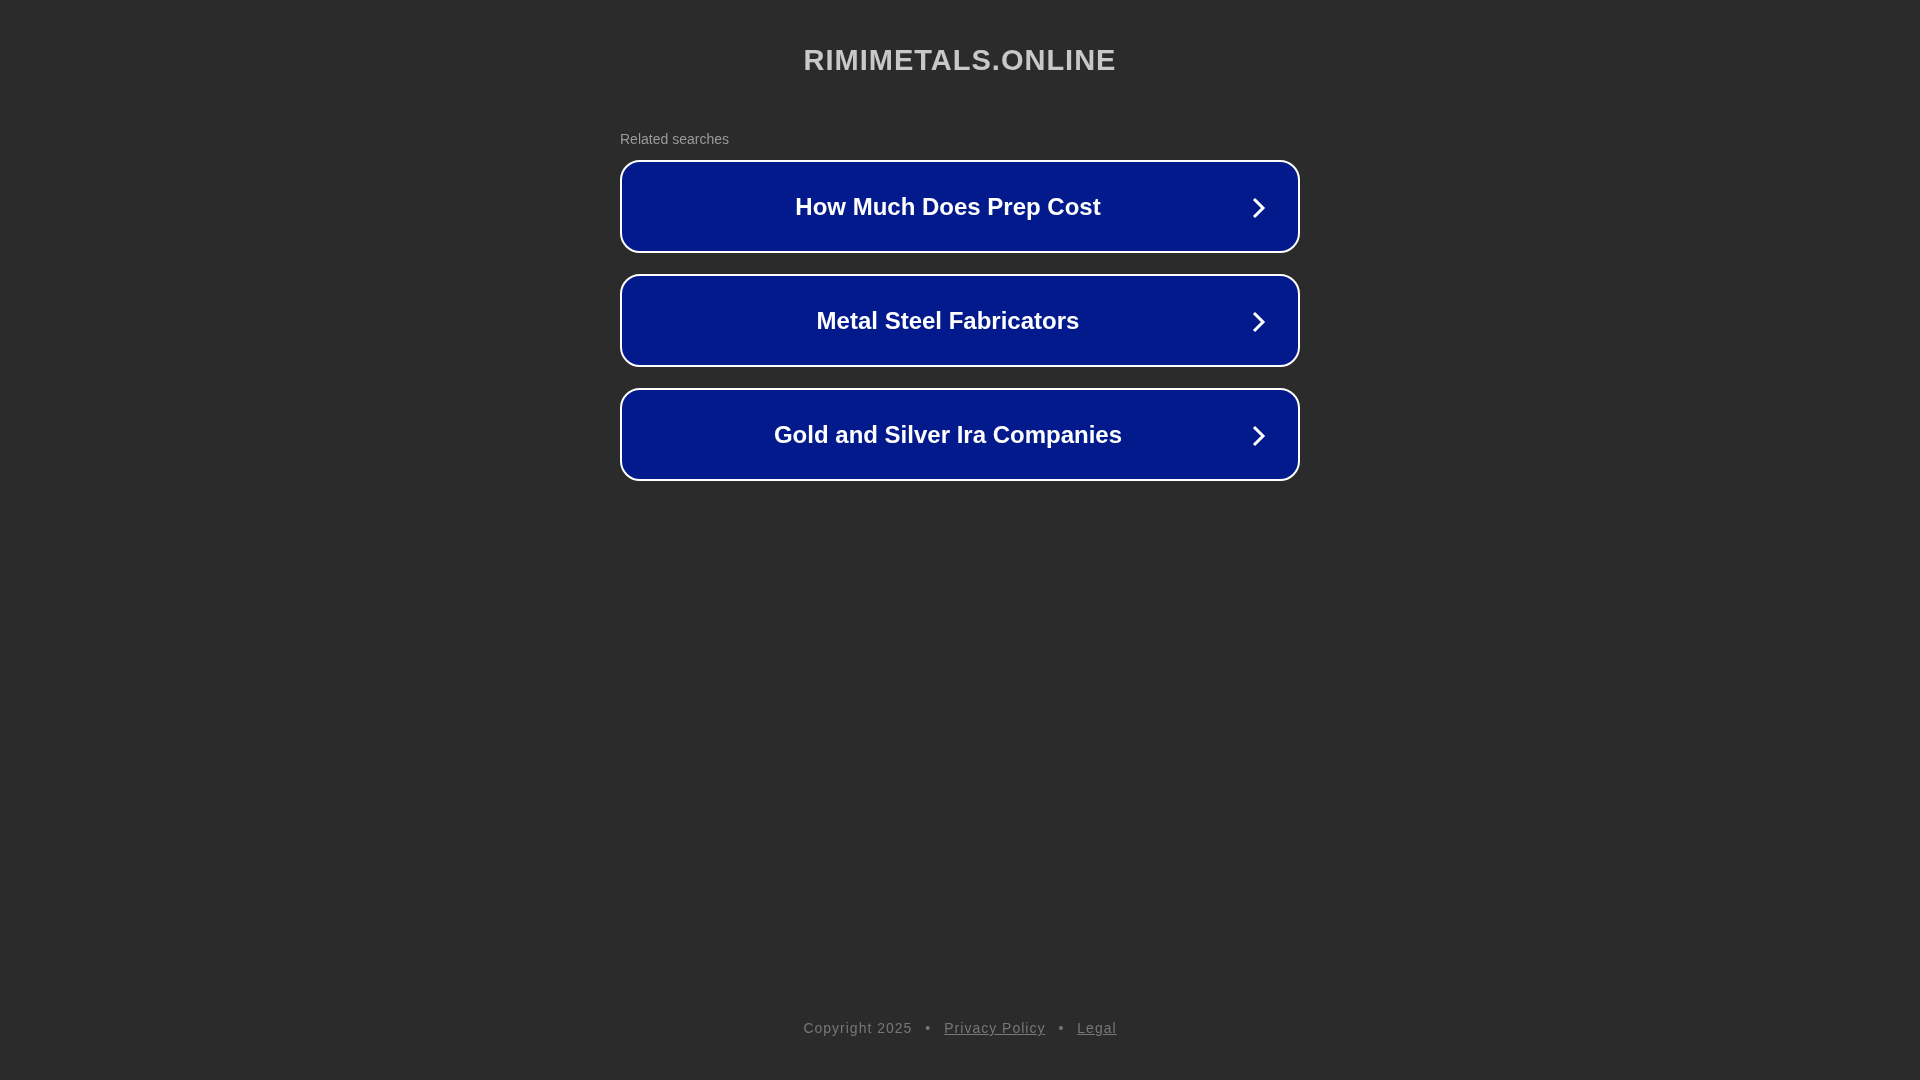 The image size is (1920, 1080). Describe the element at coordinates (960, 206) in the screenshot. I see `search-link-button: How Much Does Prep Cost` at that location.